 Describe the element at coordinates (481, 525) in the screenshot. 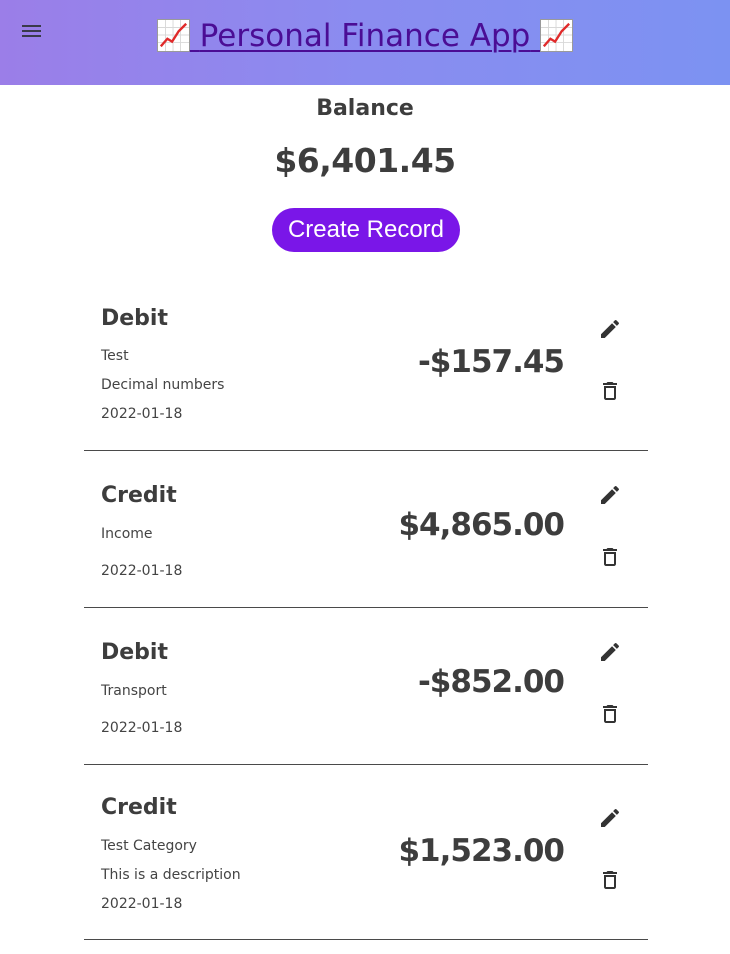

I see `record-amount: $4,865.00` at that location.